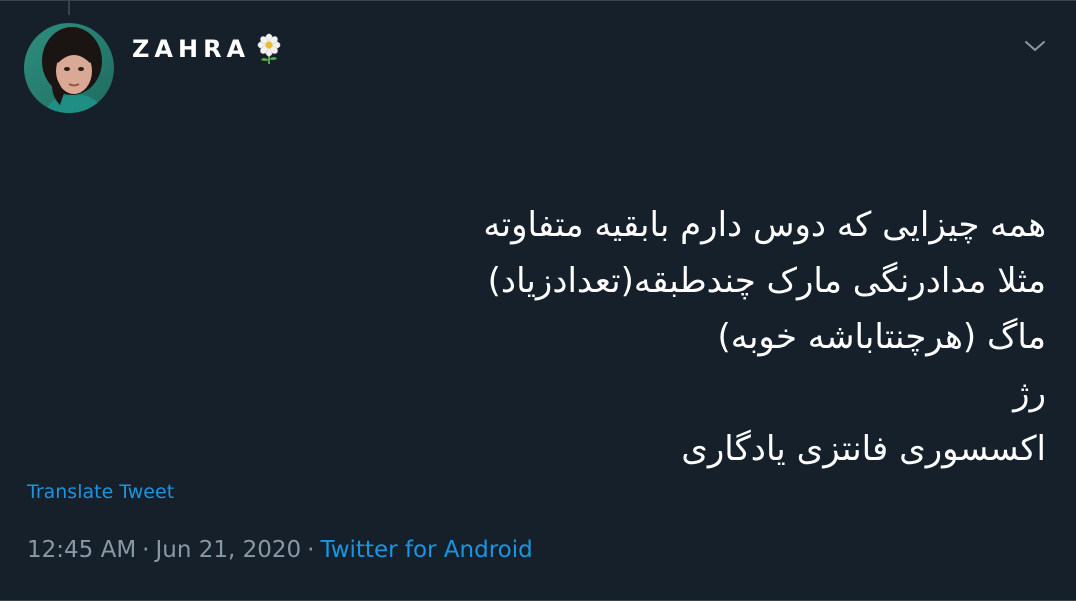 The image size is (1076, 601). What do you see at coordinates (426, 550) in the screenshot?
I see `tweet-source-link: Twitter for Android` at bounding box center [426, 550].